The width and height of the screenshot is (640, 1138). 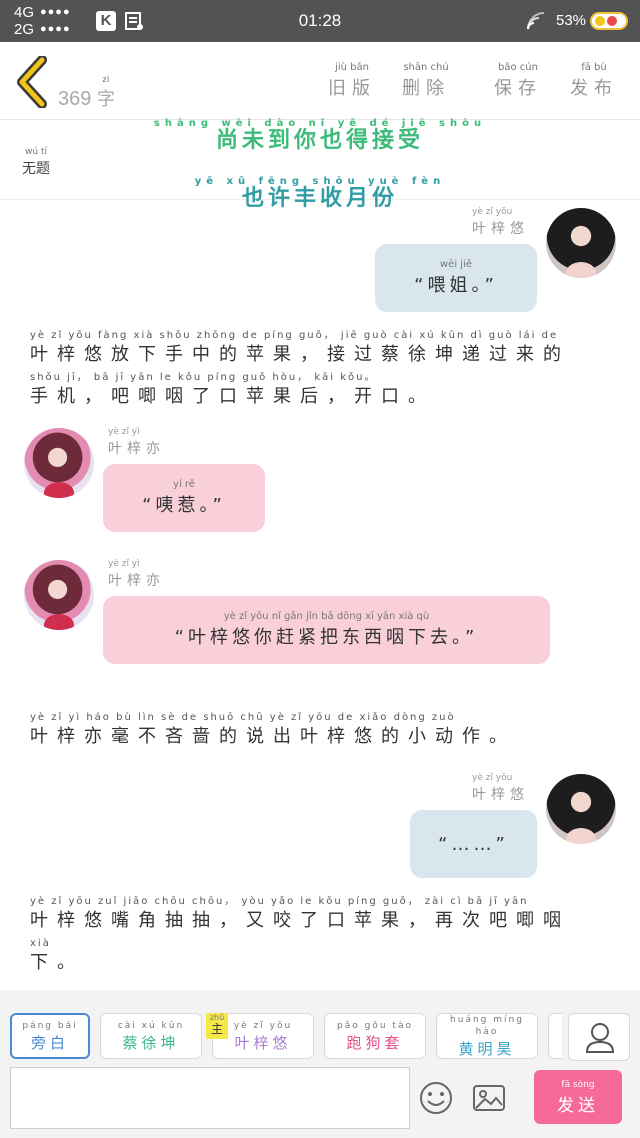 I want to click on word-count: 369 zì 字, so click(x=86, y=92).